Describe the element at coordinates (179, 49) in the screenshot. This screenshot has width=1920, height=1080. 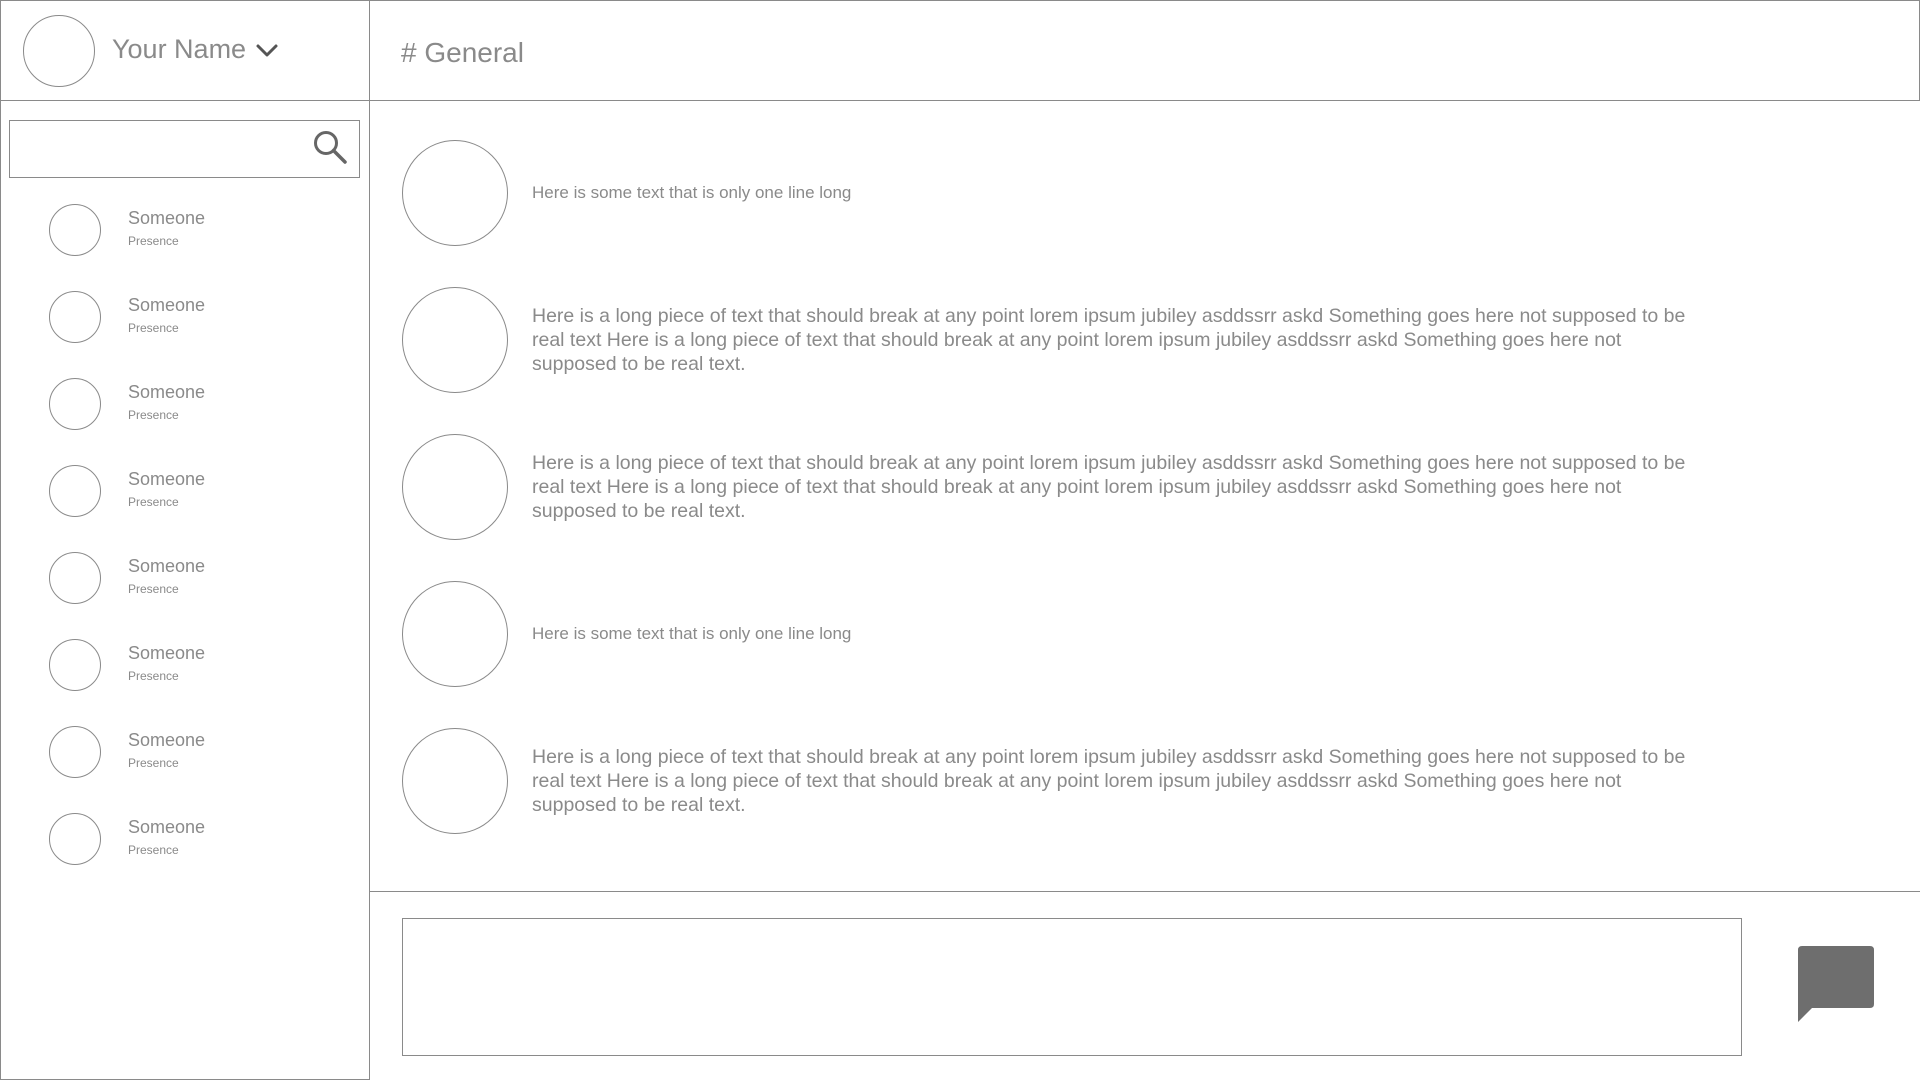
I see `user-name: Your Name` at that location.